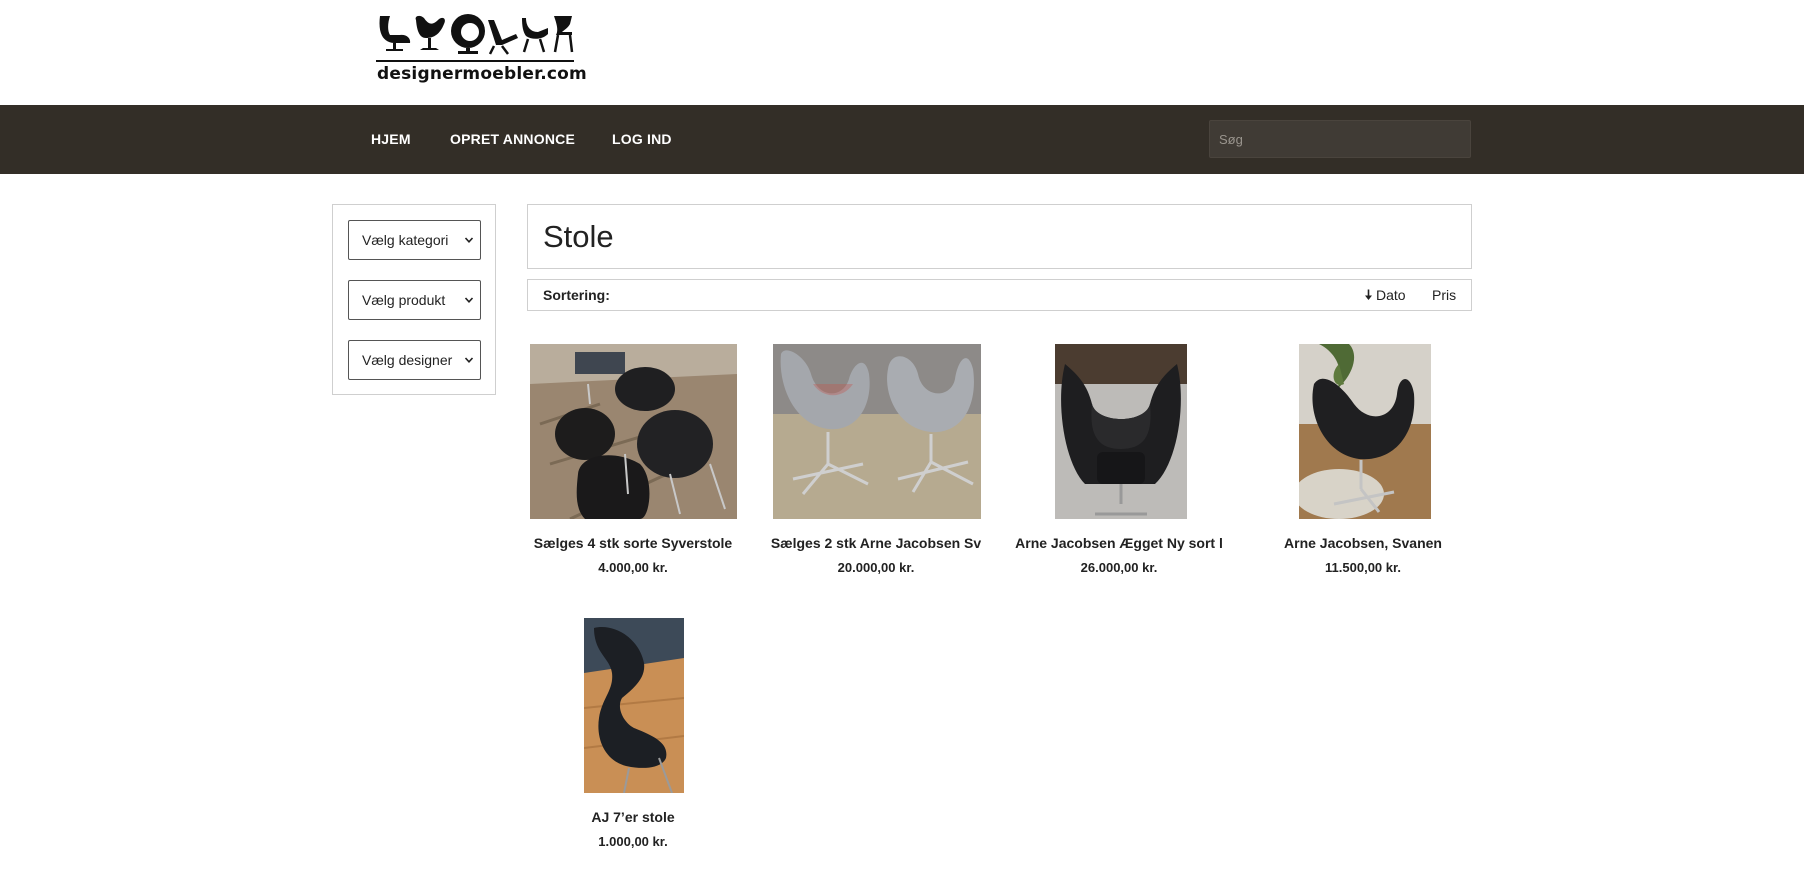  Describe the element at coordinates (1363, 543) in the screenshot. I see `product-title: Arne Jacobsen, Svanen` at that location.